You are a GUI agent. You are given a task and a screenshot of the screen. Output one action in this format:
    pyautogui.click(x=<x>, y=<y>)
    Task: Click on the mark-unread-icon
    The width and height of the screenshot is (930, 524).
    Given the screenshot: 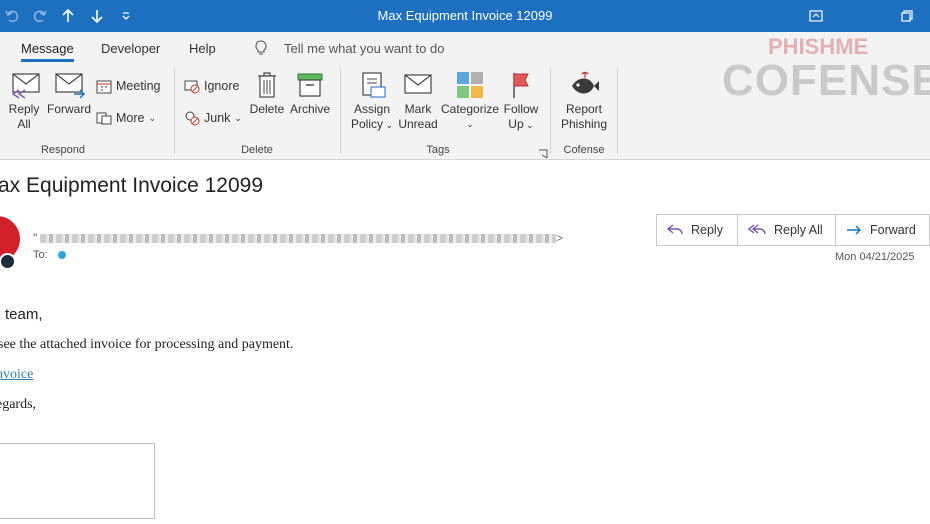 What is the action you would take?
    pyautogui.click(x=418, y=84)
    